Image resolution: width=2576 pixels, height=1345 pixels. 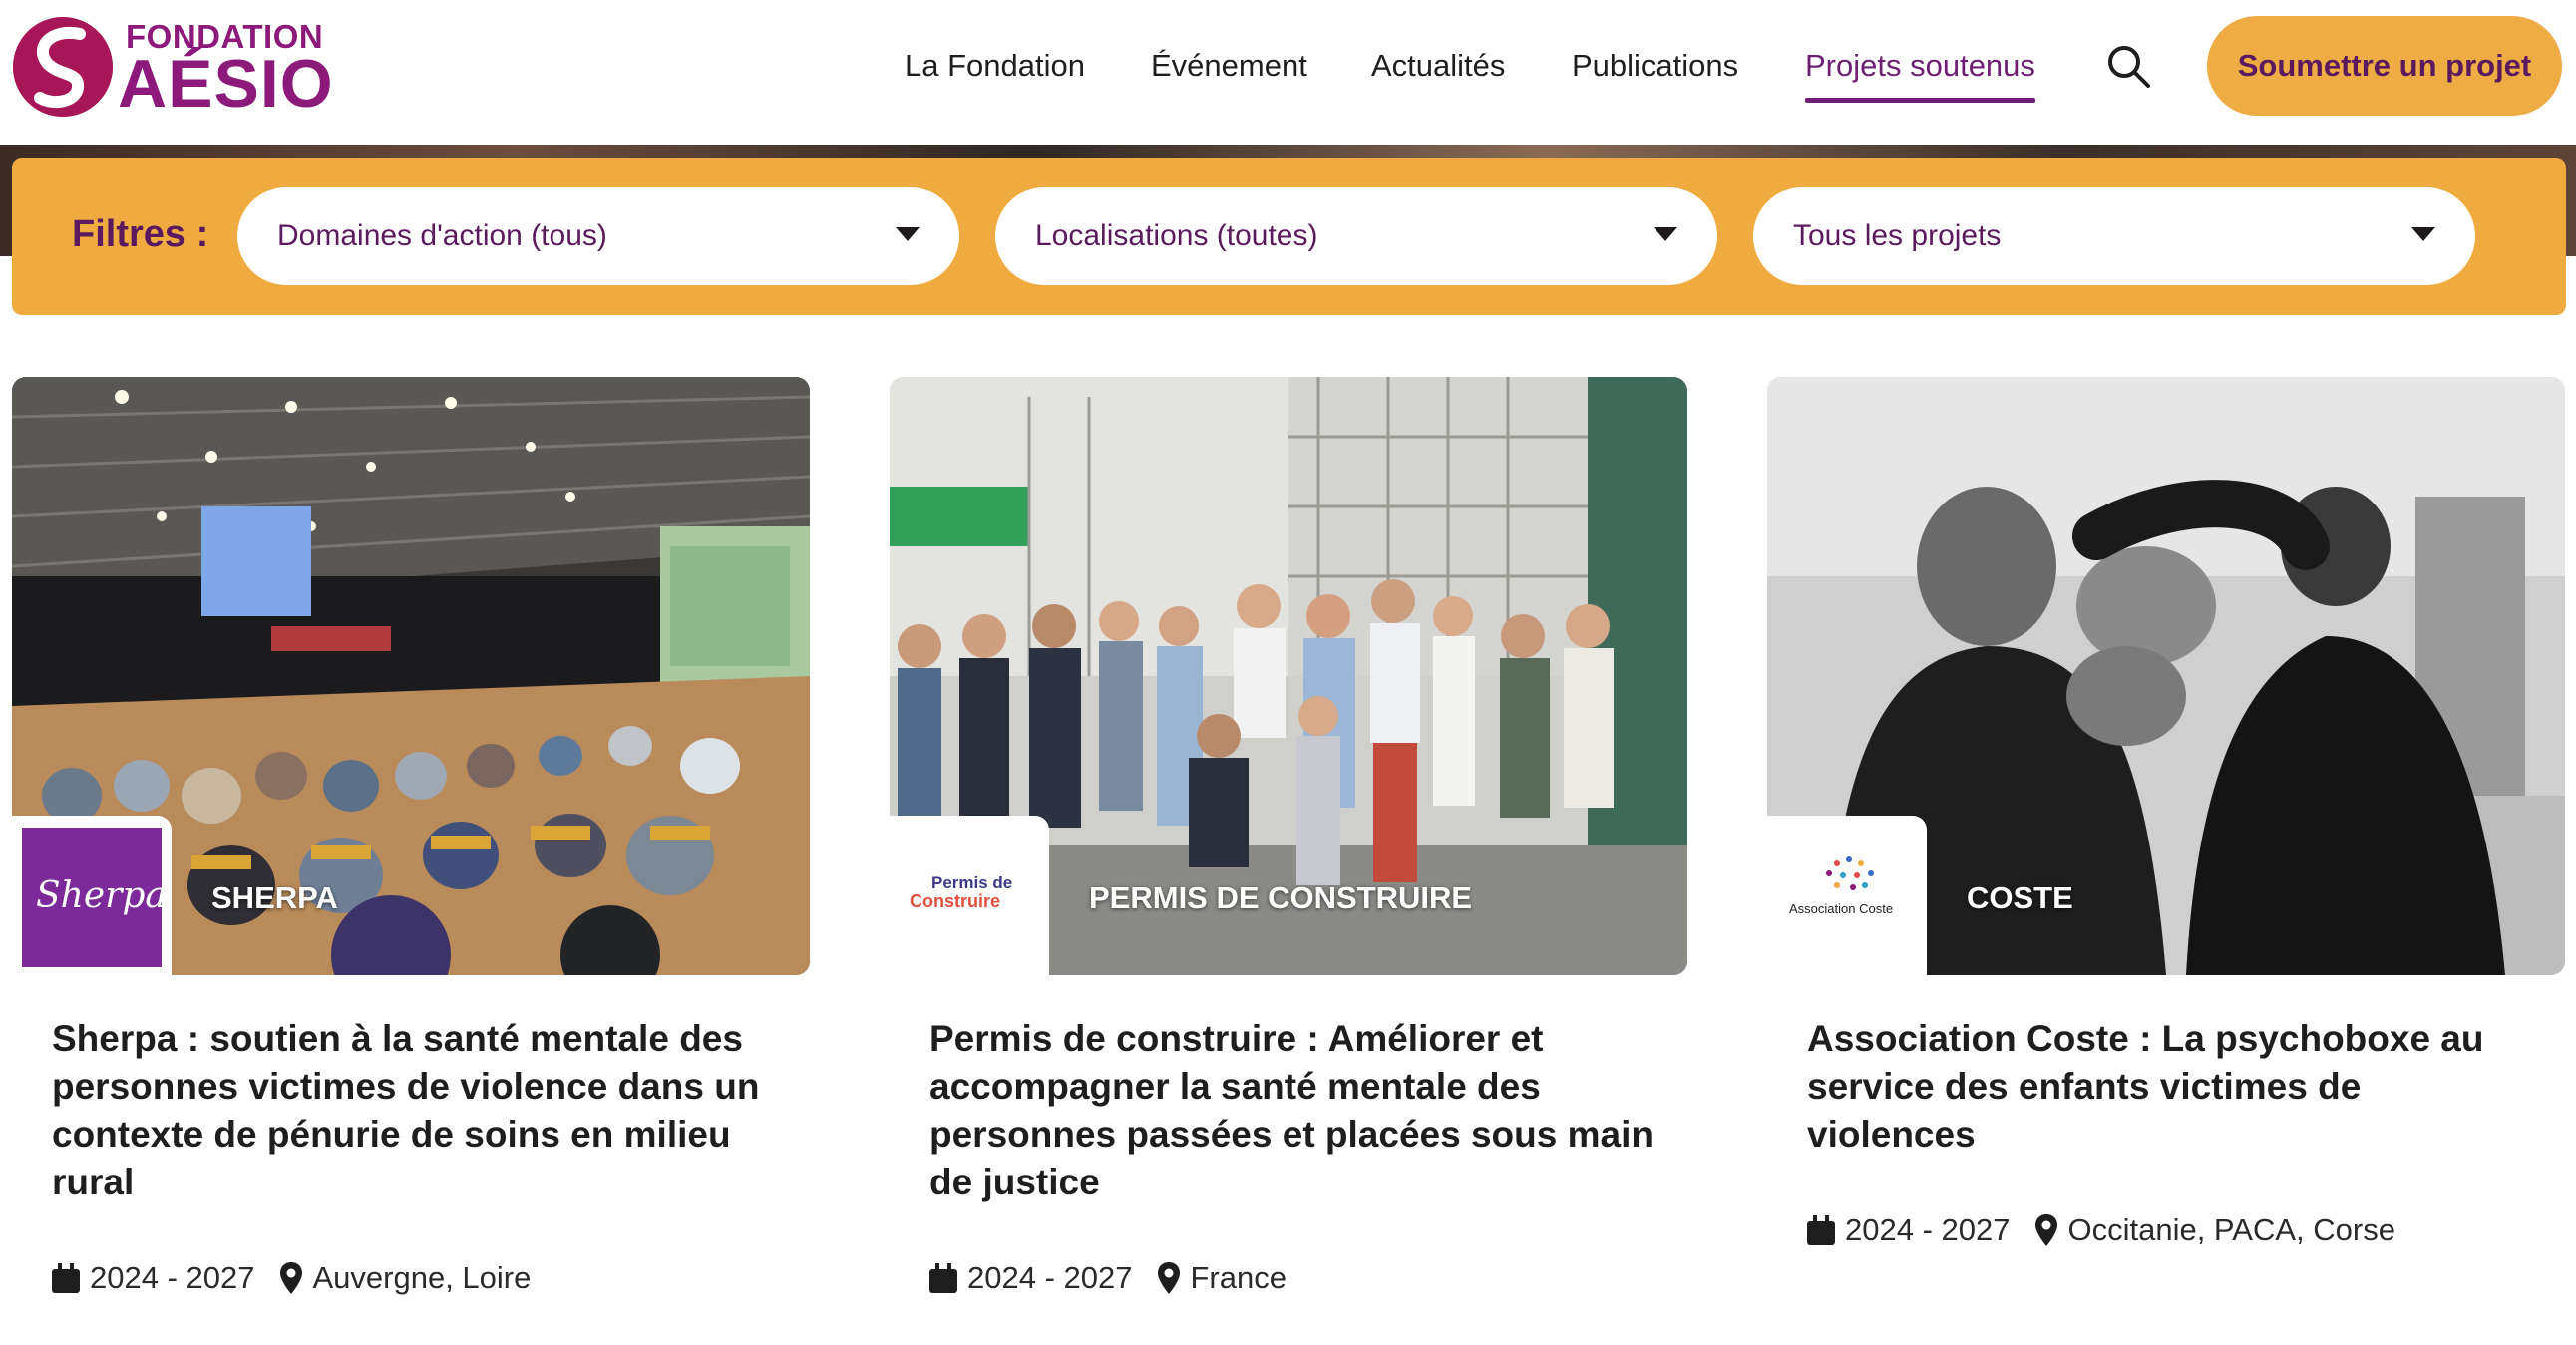 I want to click on nav-evenement: Événement, so click(x=1229, y=66).